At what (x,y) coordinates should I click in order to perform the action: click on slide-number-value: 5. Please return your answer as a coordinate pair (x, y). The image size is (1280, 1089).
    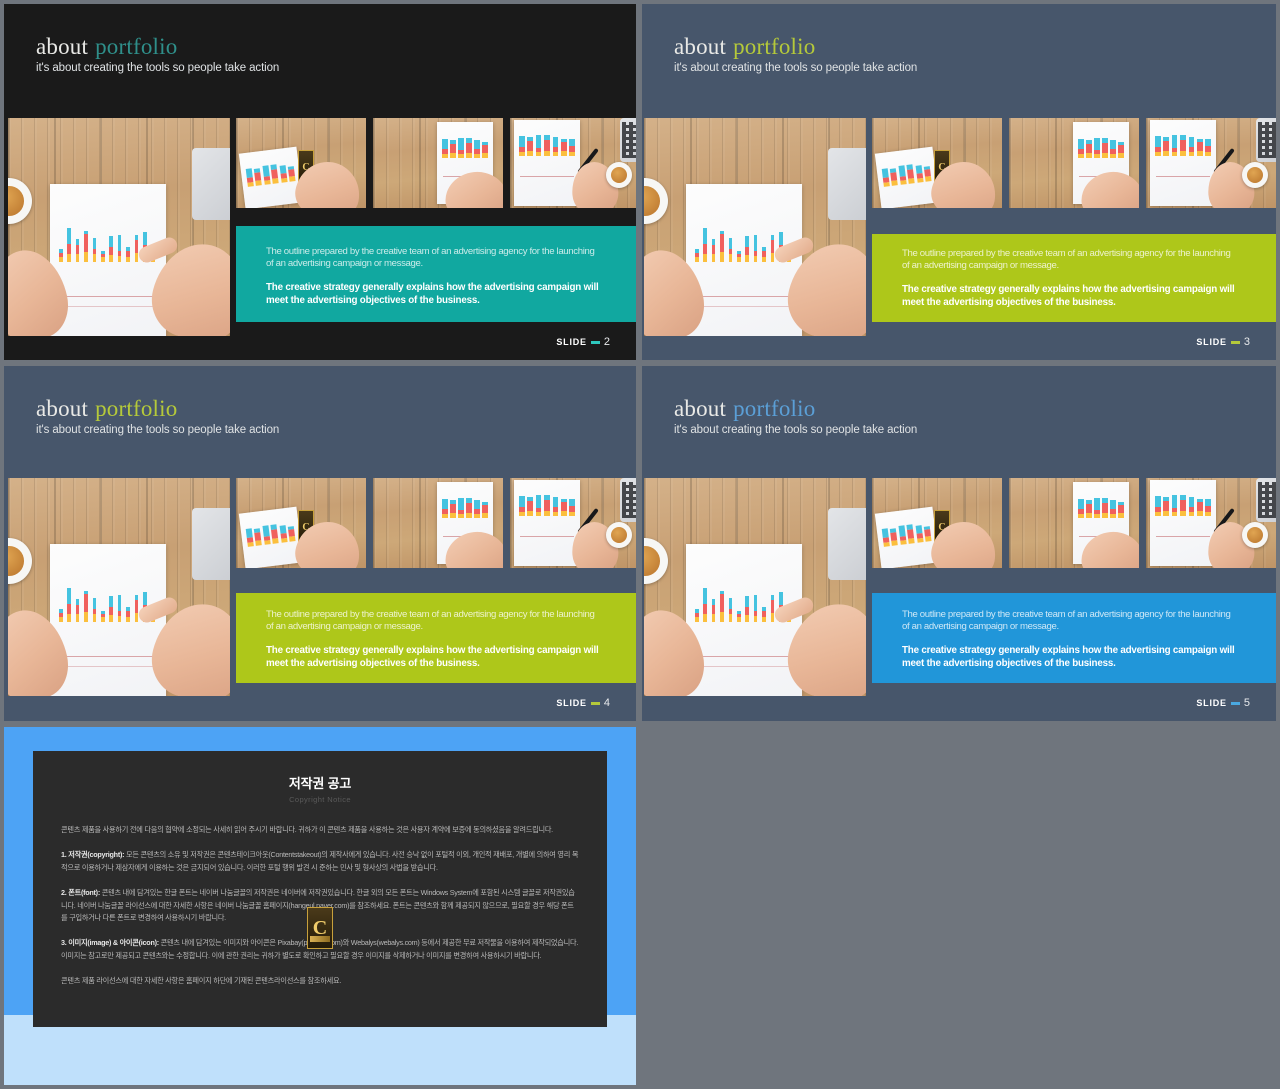
    Looking at the image, I should click on (1246, 703).